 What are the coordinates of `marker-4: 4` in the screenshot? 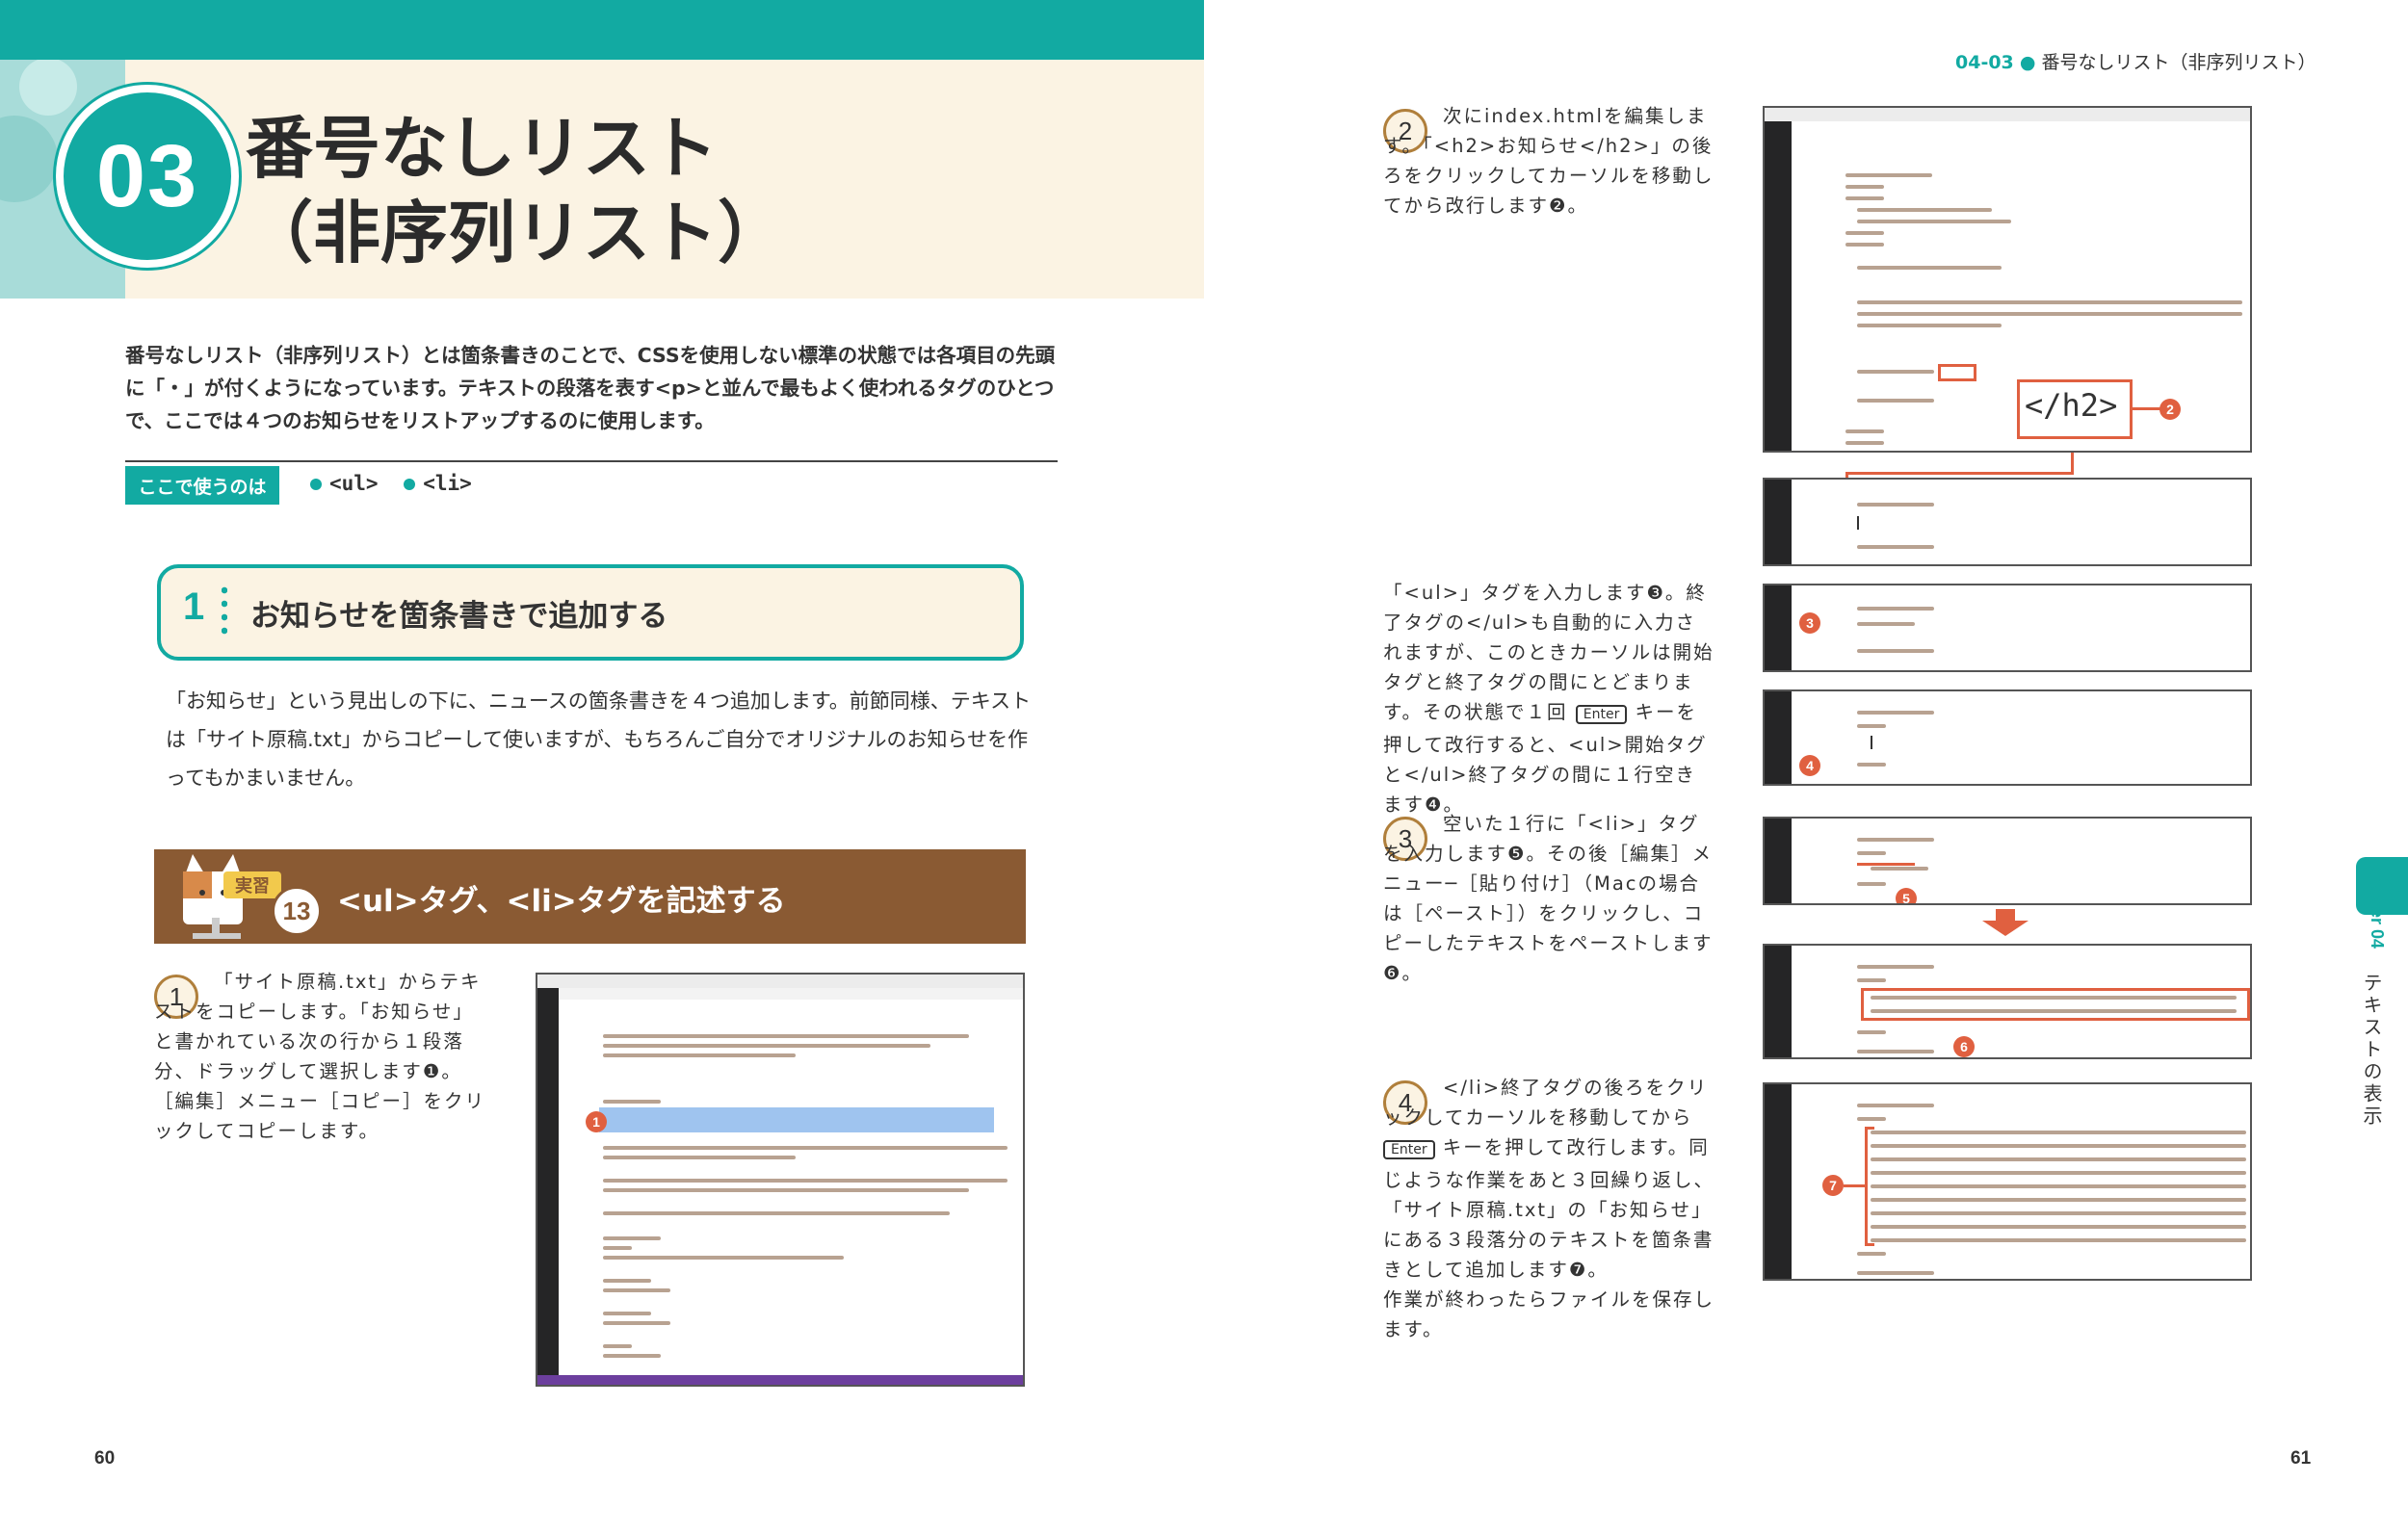 It's located at (1809, 765).